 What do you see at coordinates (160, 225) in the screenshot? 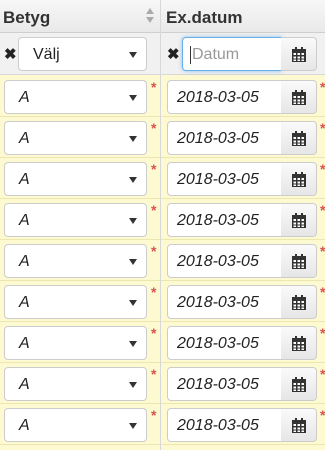
I see `column-divider` at bounding box center [160, 225].